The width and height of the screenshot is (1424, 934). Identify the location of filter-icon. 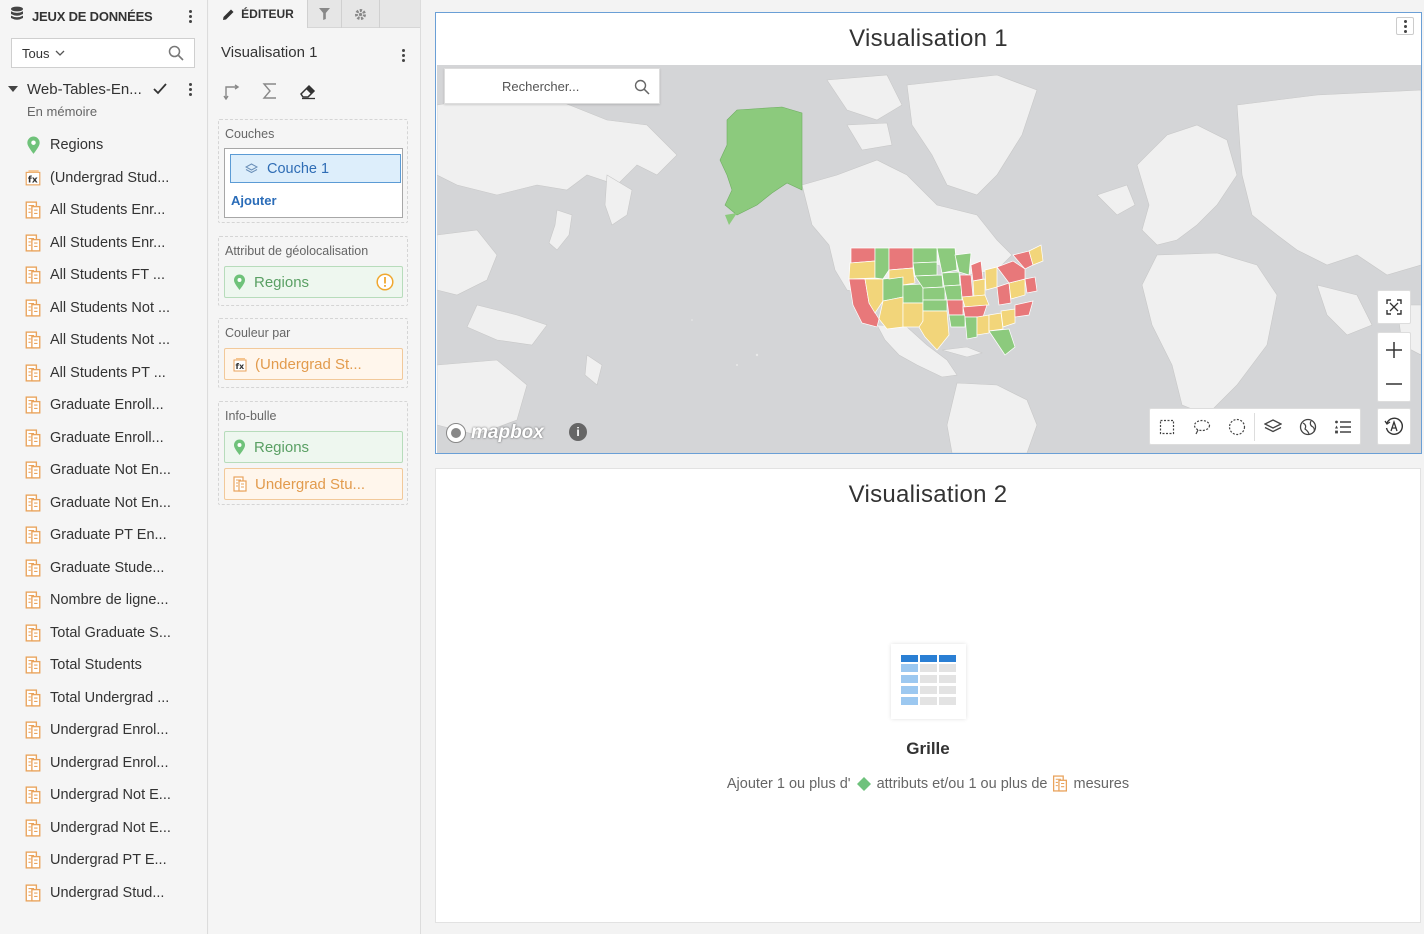
(324, 14).